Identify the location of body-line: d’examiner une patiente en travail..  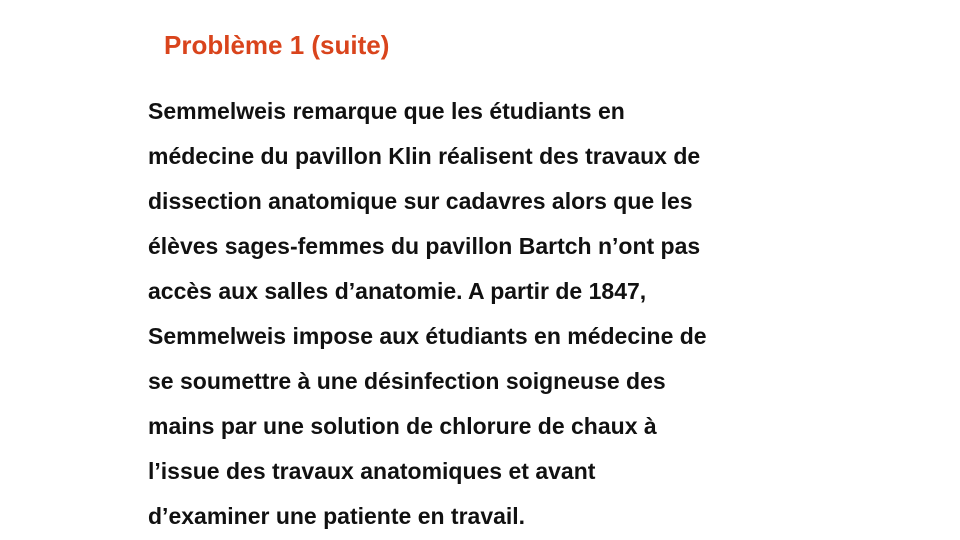
(337, 516).